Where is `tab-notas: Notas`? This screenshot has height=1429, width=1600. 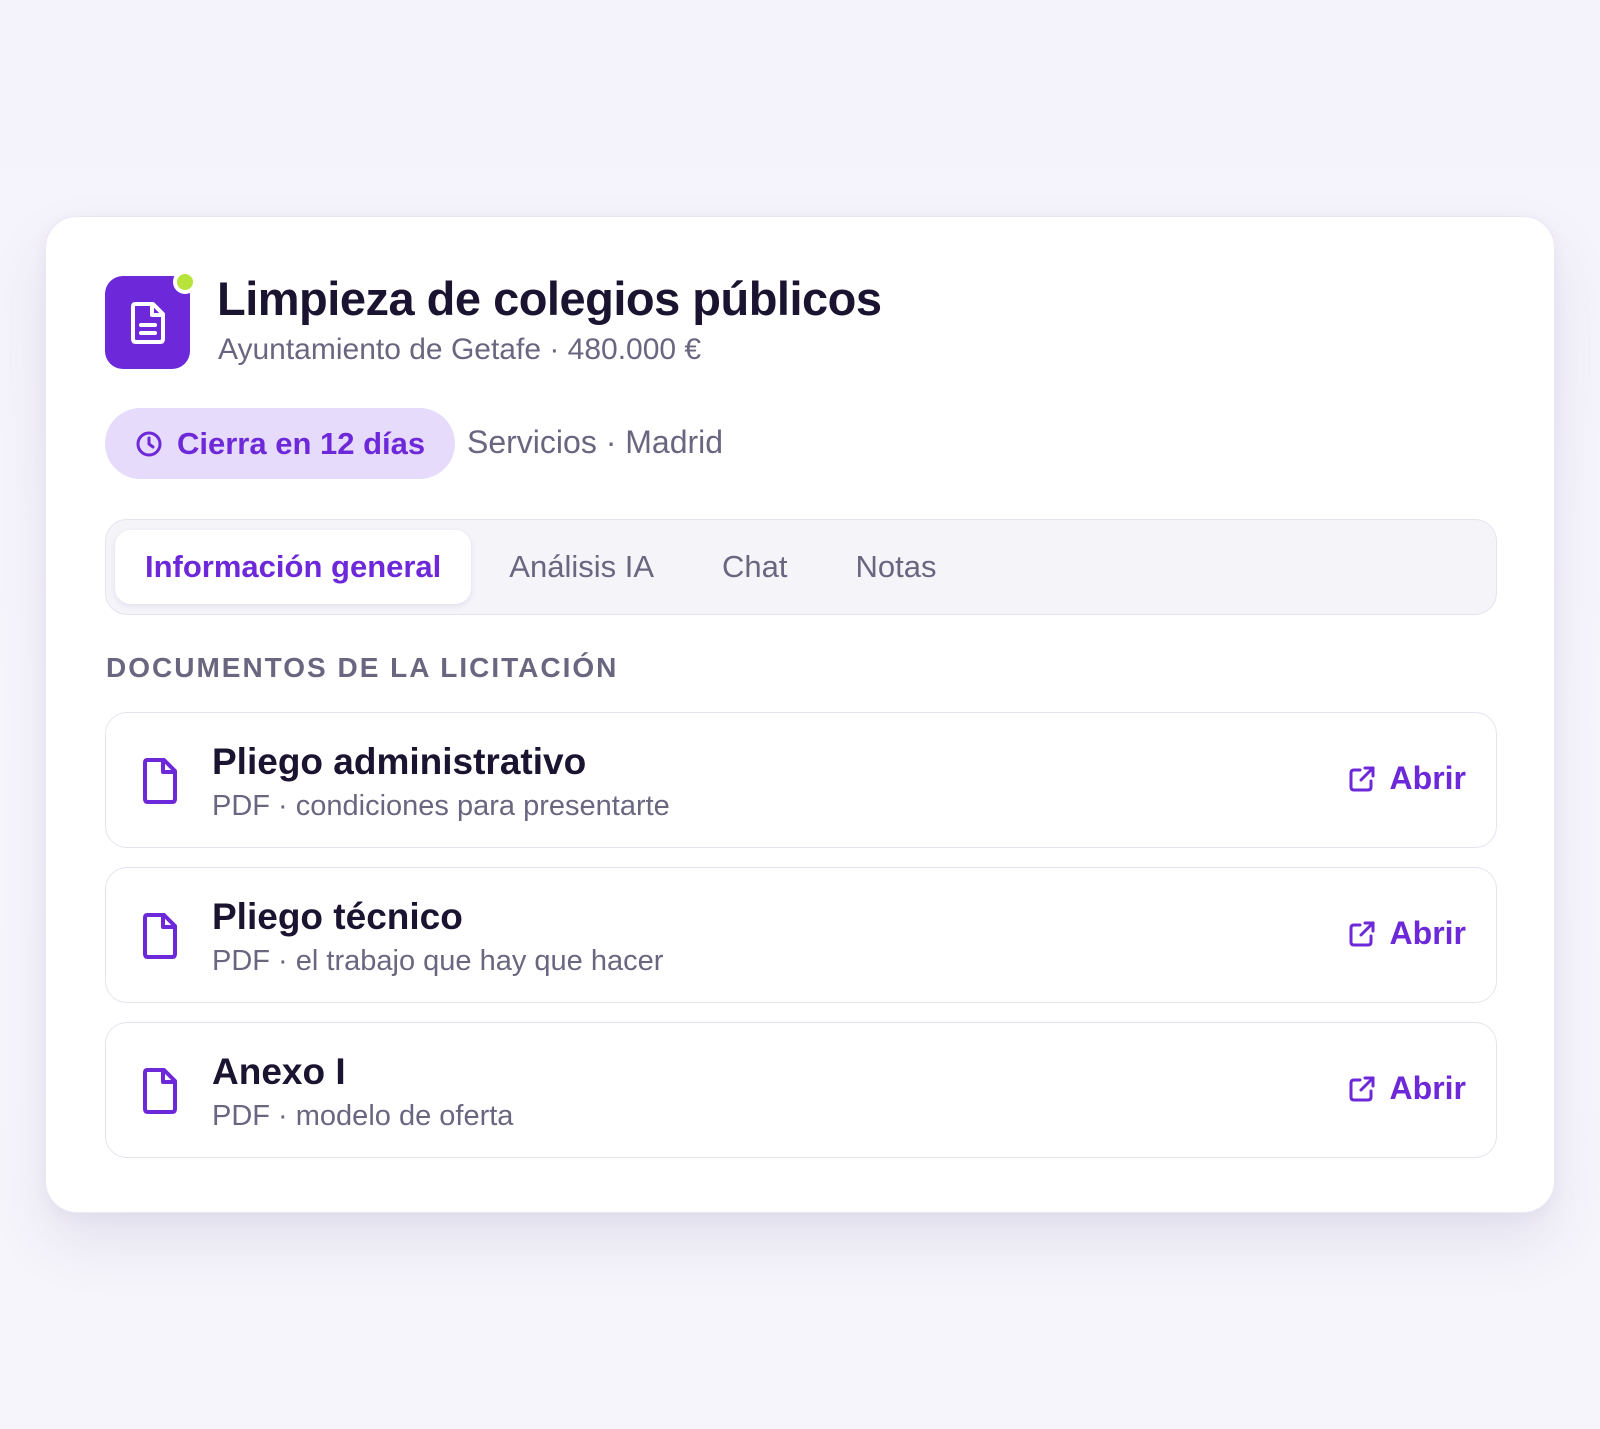 tab-notas: Notas is located at coordinates (896, 567).